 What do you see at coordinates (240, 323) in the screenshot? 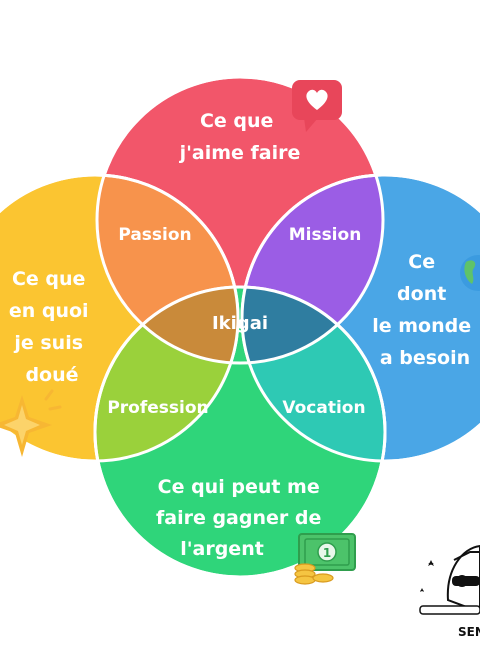
I see `label-ikigai: Ikigai` at bounding box center [240, 323].